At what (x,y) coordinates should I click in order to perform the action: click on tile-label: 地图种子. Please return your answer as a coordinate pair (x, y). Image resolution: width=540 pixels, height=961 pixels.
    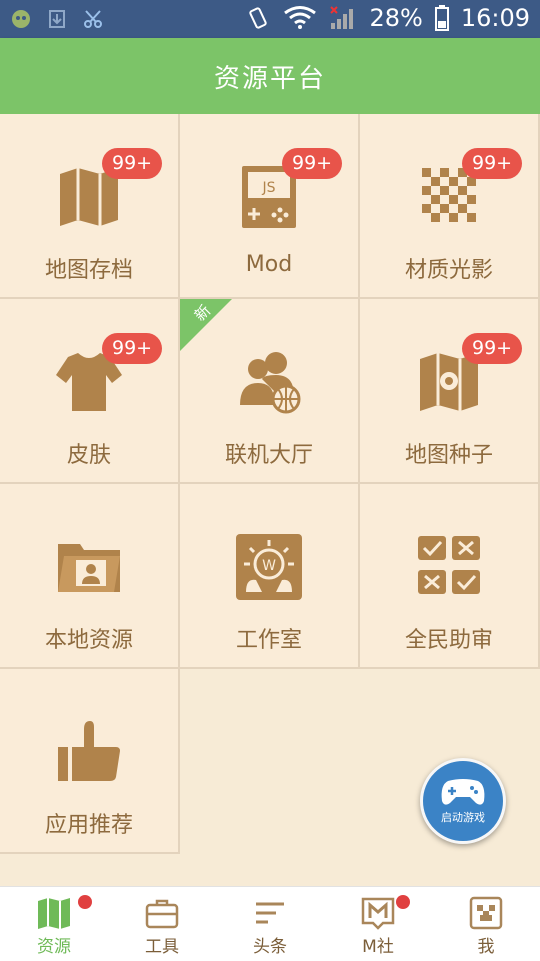
    Looking at the image, I should click on (448, 455).